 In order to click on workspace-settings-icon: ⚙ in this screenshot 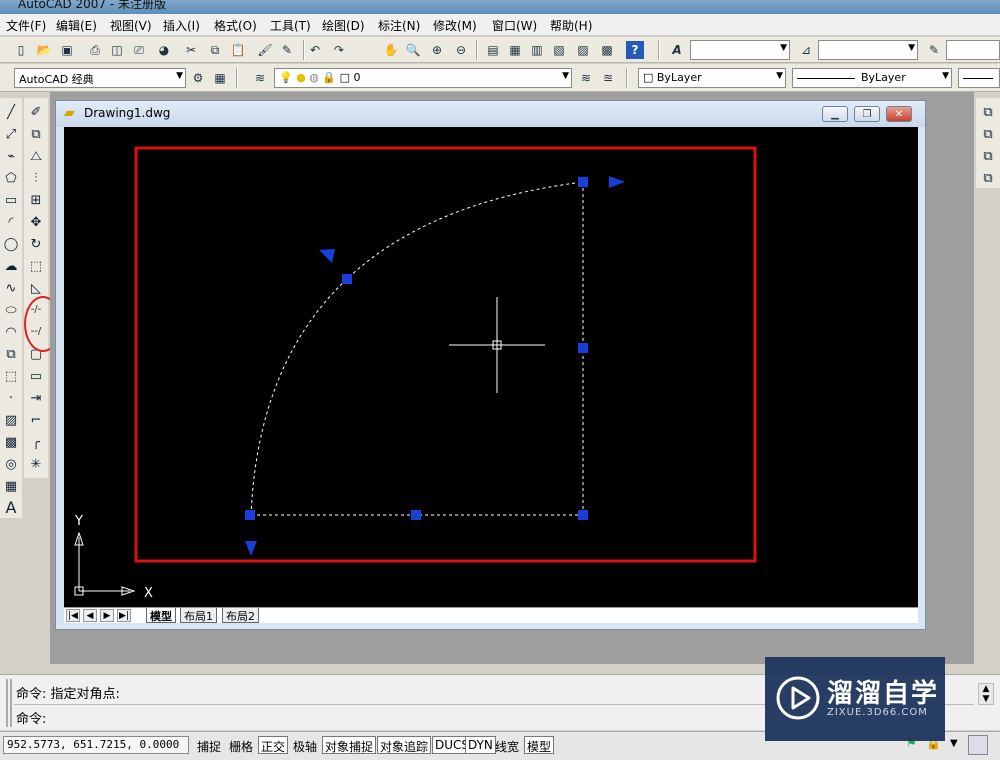, I will do `click(198, 78)`.